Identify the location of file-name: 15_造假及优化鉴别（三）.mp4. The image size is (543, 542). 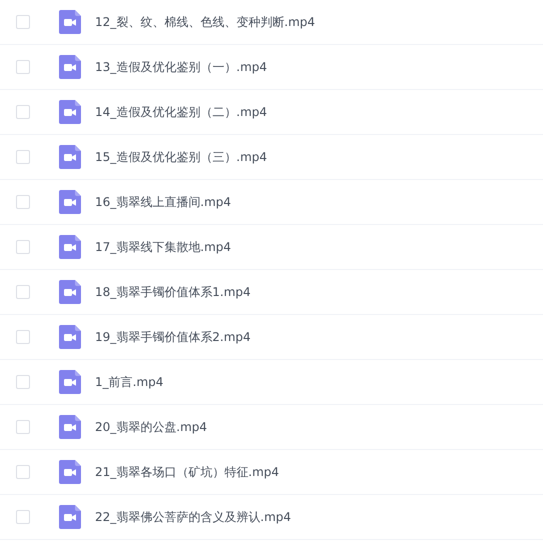
(181, 157).